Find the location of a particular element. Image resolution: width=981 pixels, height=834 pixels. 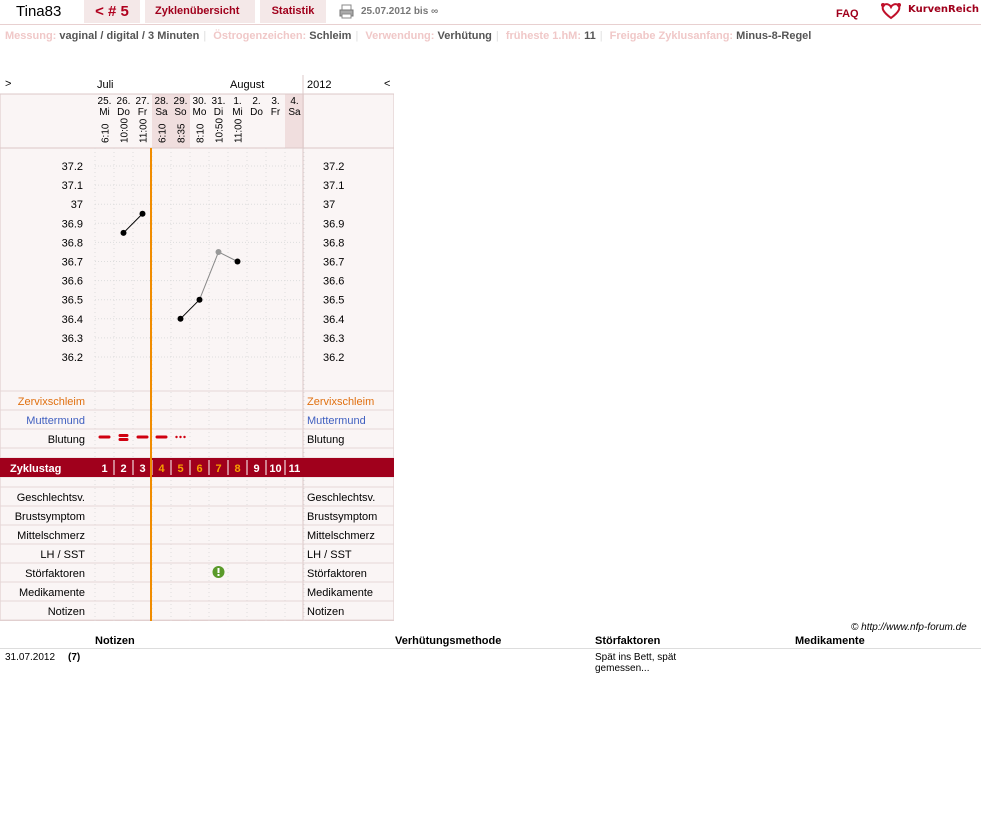

month-label: August is located at coordinates (247, 85).